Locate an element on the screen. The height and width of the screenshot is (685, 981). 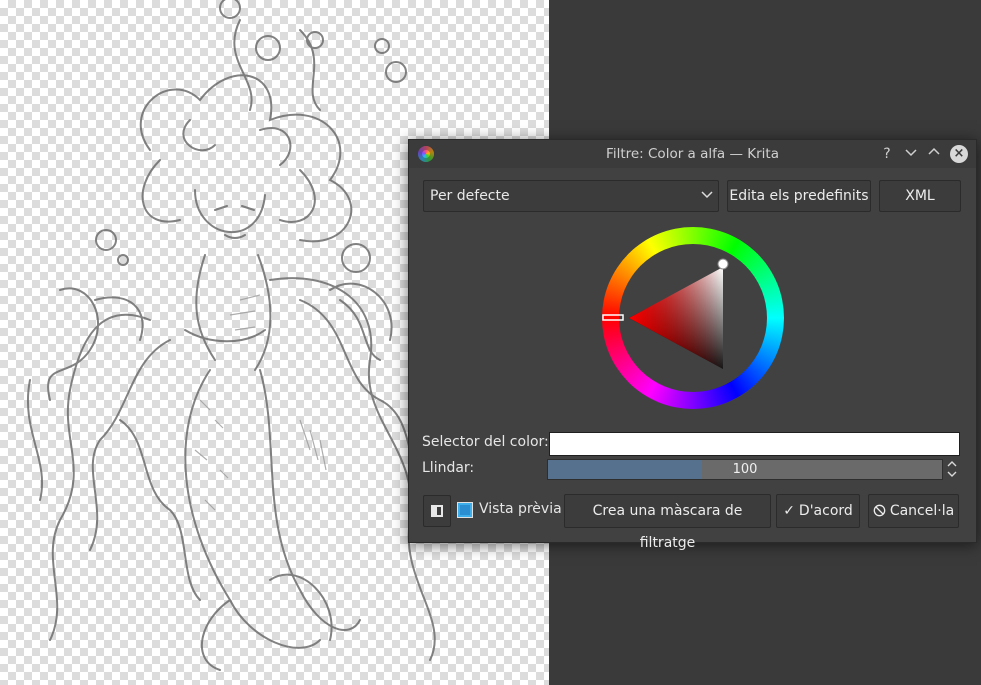
preview-check-mark is located at coordinates (465, 510).